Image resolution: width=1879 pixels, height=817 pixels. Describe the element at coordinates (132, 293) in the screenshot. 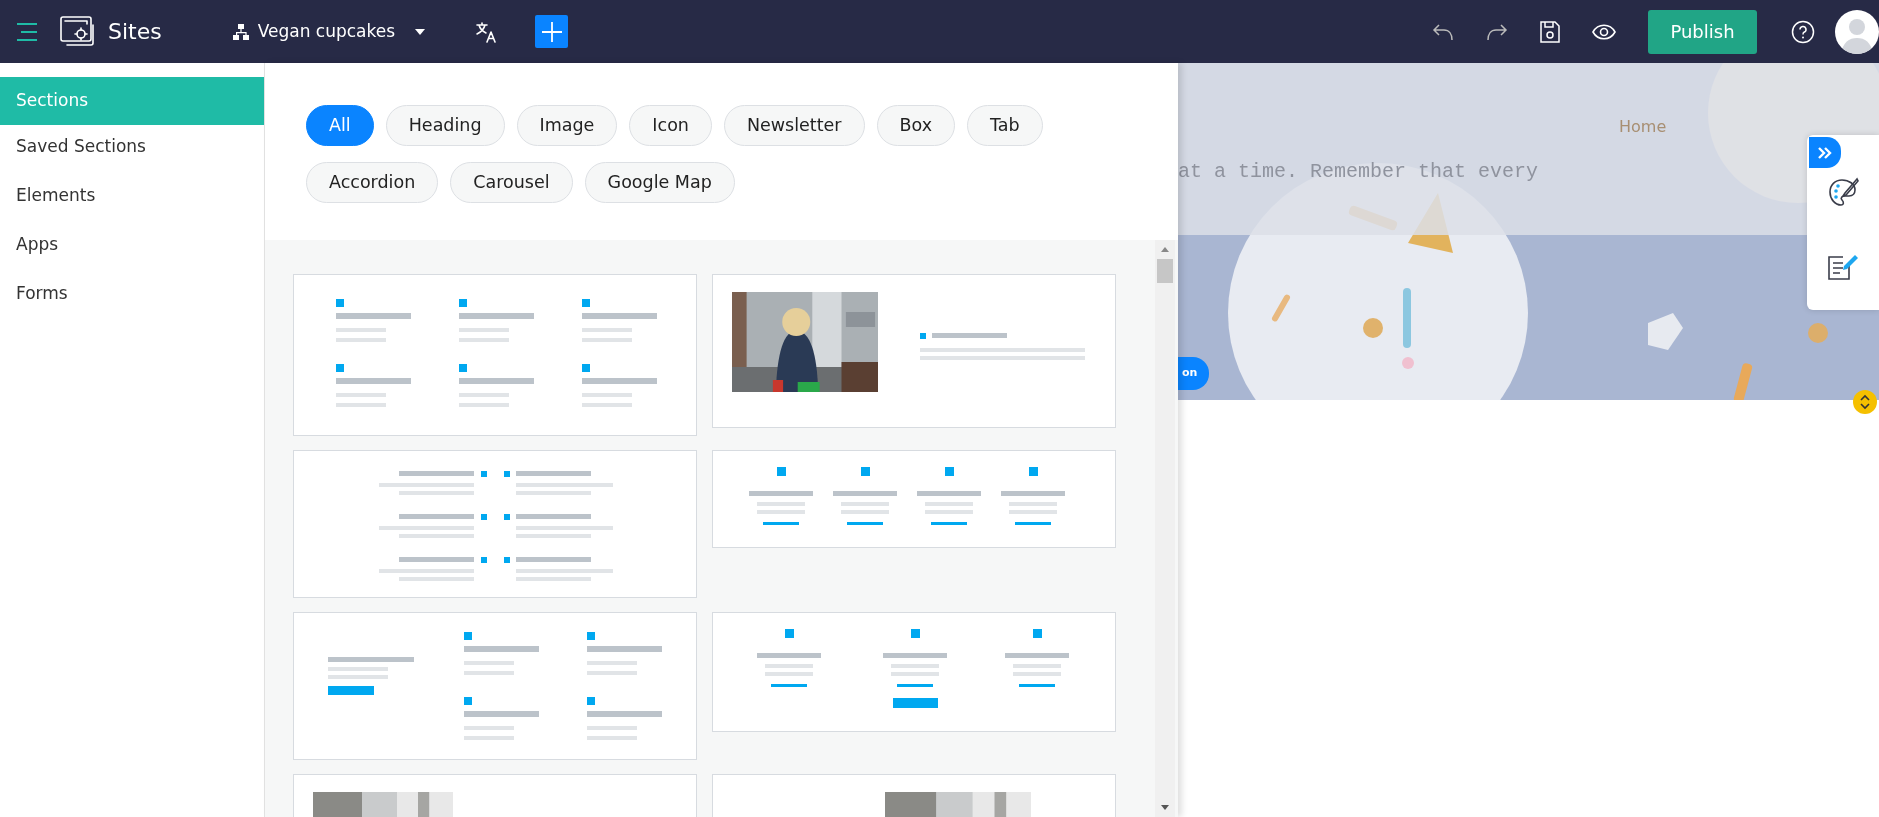

I see `sidebar-item: Forms` at that location.